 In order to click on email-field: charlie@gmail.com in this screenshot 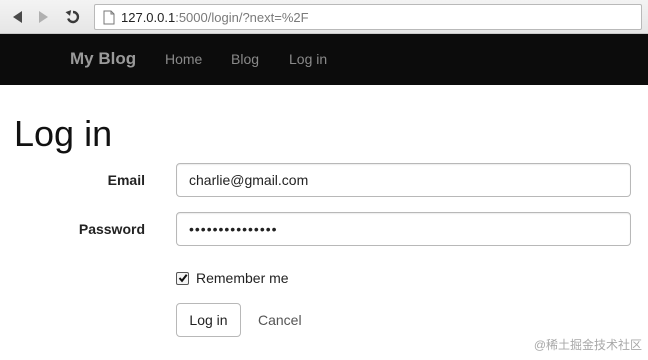, I will do `click(403, 180)`.